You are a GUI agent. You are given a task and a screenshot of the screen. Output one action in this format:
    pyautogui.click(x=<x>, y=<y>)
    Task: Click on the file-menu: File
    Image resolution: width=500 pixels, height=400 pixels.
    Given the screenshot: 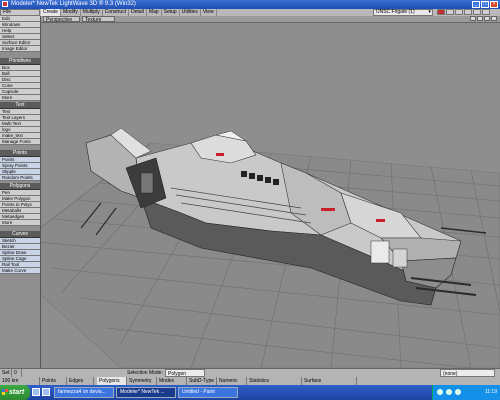 What is the action you would take?
    pyautogui.click(x=20, y=12)
    